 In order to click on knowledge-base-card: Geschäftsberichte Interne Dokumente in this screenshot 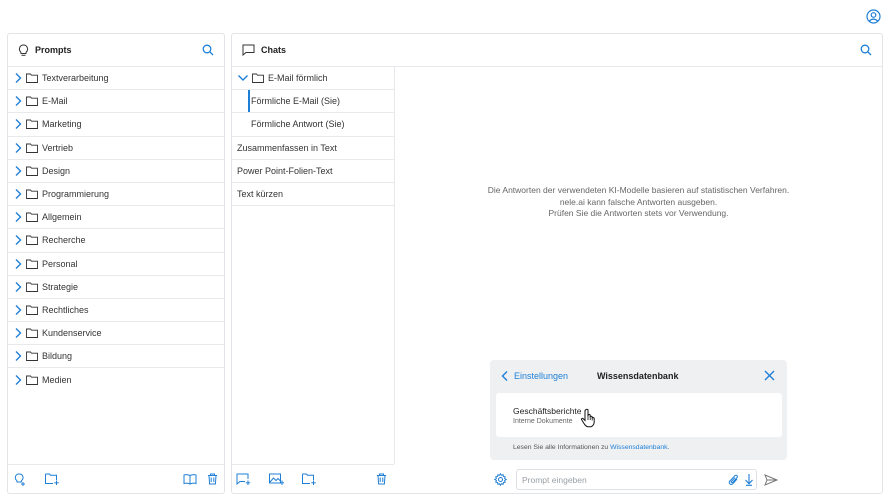, I will do `click(639, 415)`.